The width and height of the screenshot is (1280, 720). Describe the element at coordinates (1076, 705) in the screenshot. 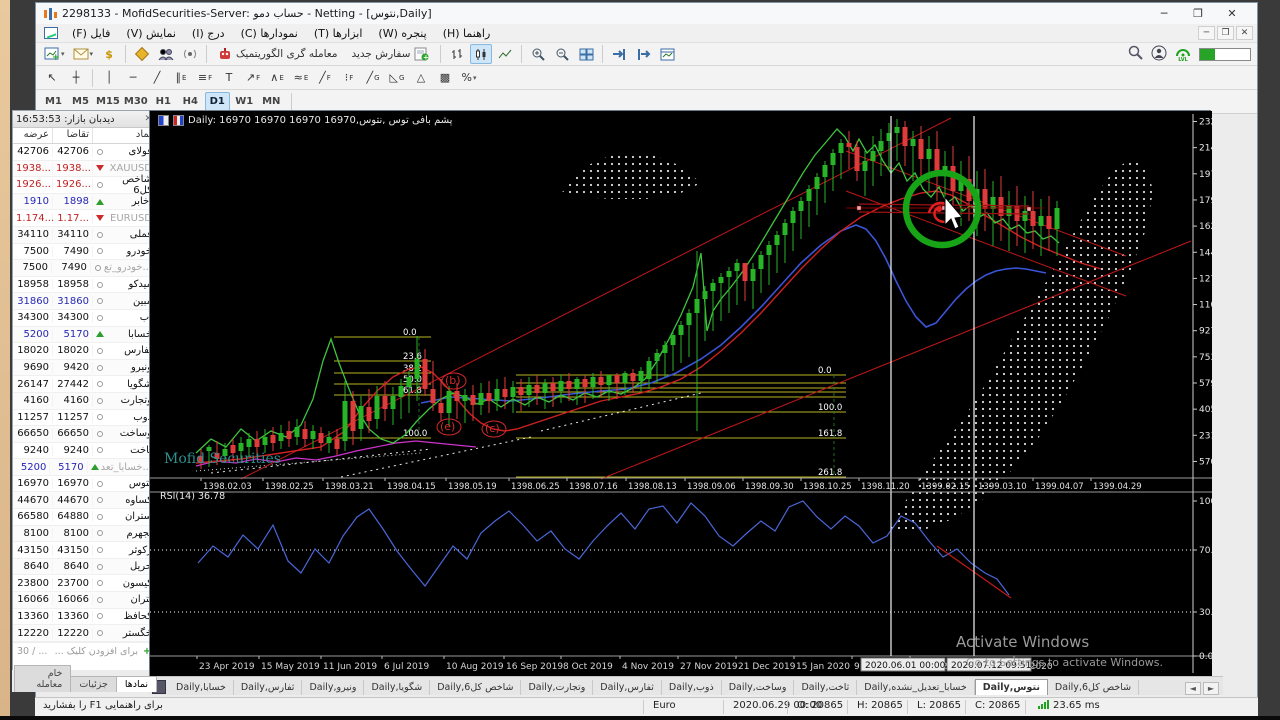

I see `status-ping: 23.65 ms` at that location.